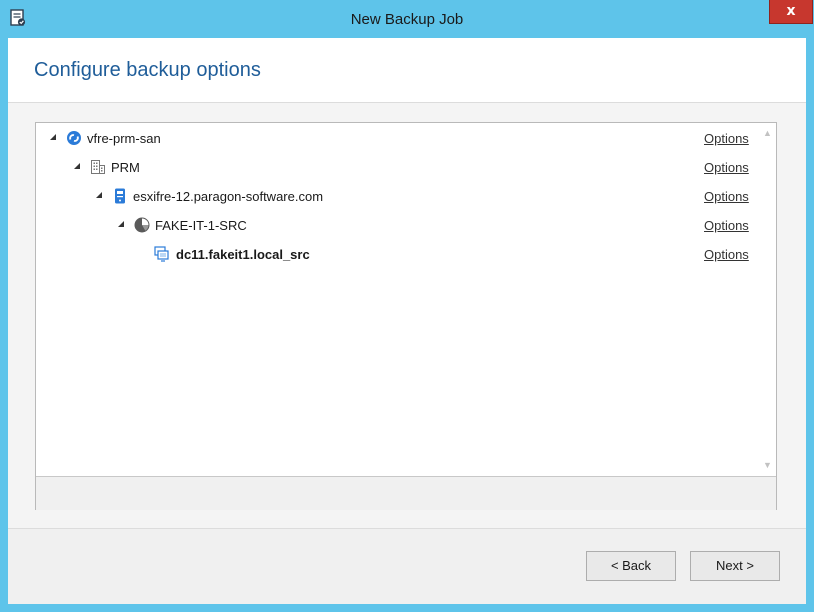  What do you see at coordinates (631, 566) in the screenshot?
I see `back-button: < Back` at bounding box center [631, 566].